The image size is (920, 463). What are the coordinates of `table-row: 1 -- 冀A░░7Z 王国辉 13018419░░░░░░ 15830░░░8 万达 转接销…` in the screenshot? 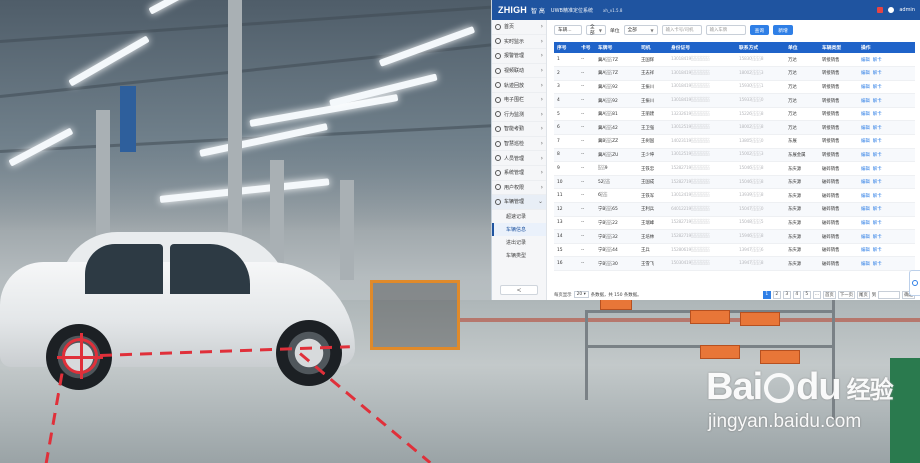 It's located at (734, 60).